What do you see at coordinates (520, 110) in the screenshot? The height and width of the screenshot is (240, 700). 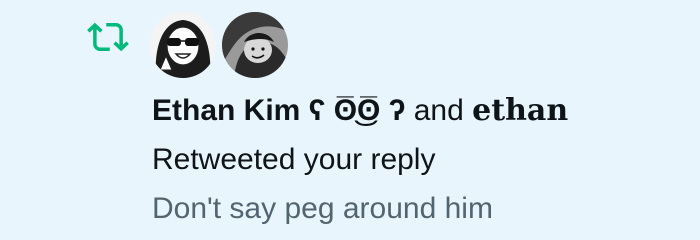 I see `user-name-link: 𝐞𝐭𝐡𝐚𝐧` at bounding box center [520, 110].